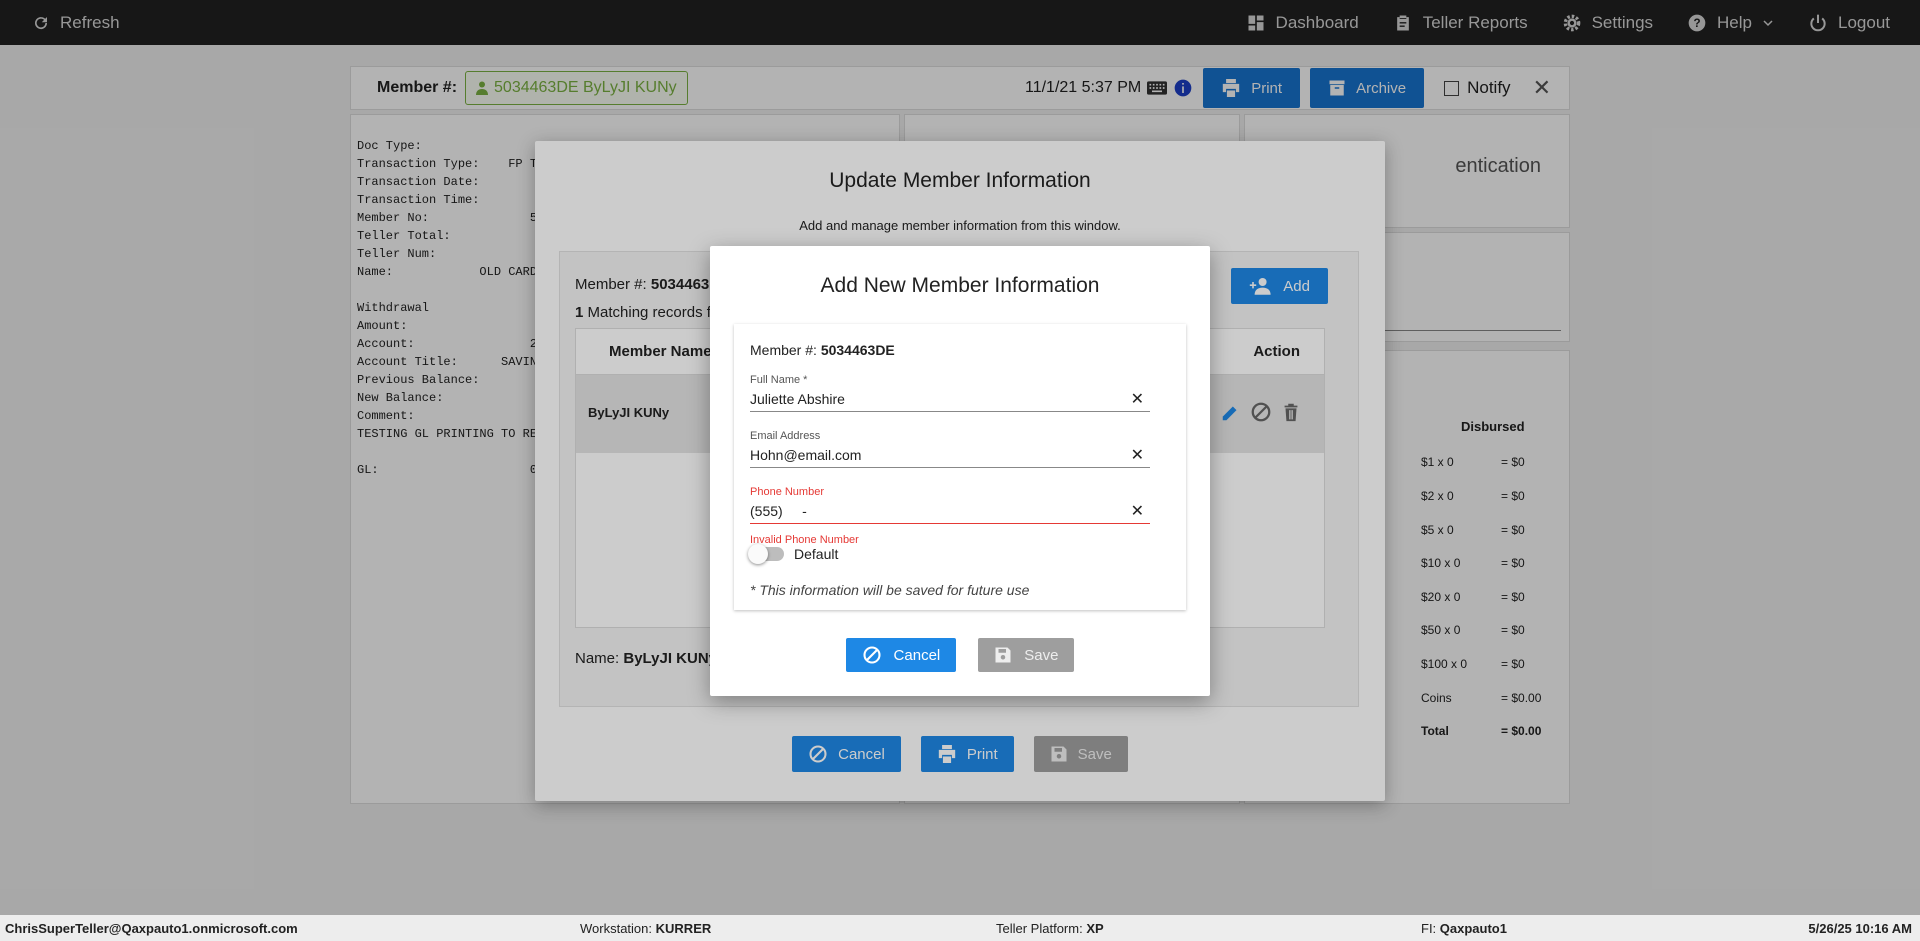  Describe the element at coordinates (1473, 928) in the screenshot. I see `fi-value: Qaxpauto1` at that location.